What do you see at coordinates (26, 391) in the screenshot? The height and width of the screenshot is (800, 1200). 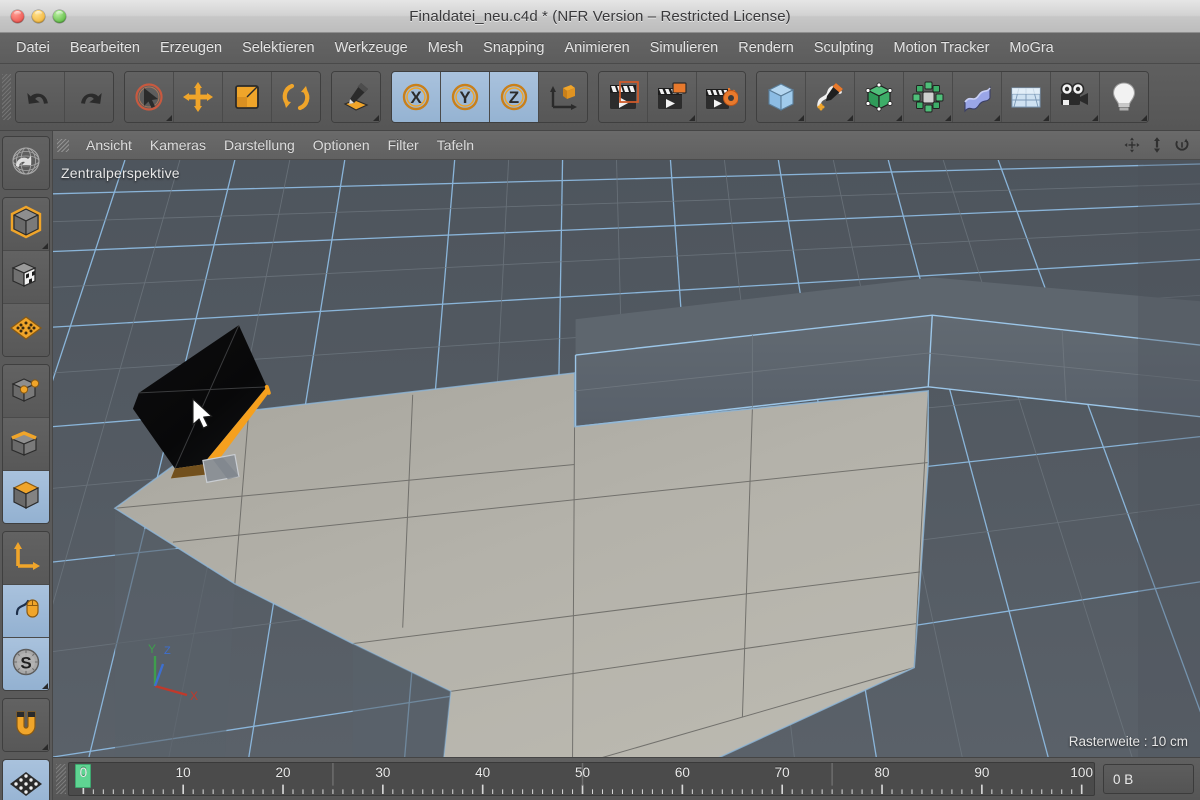 I see `points-mode-button` at bounding box center [26, 391].